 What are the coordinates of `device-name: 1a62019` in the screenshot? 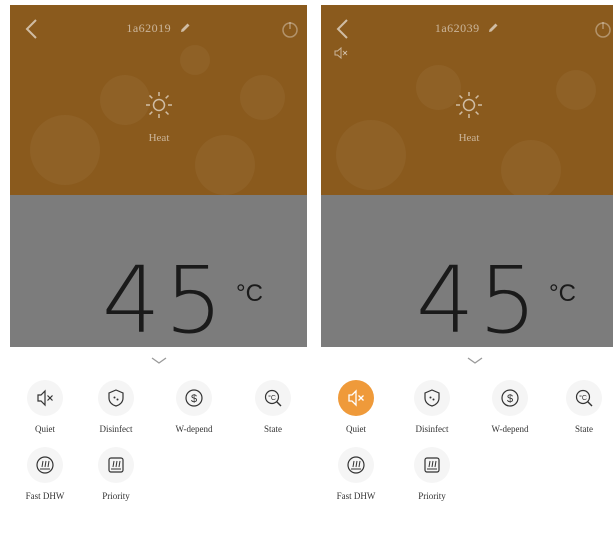 It's located at (149, 28).